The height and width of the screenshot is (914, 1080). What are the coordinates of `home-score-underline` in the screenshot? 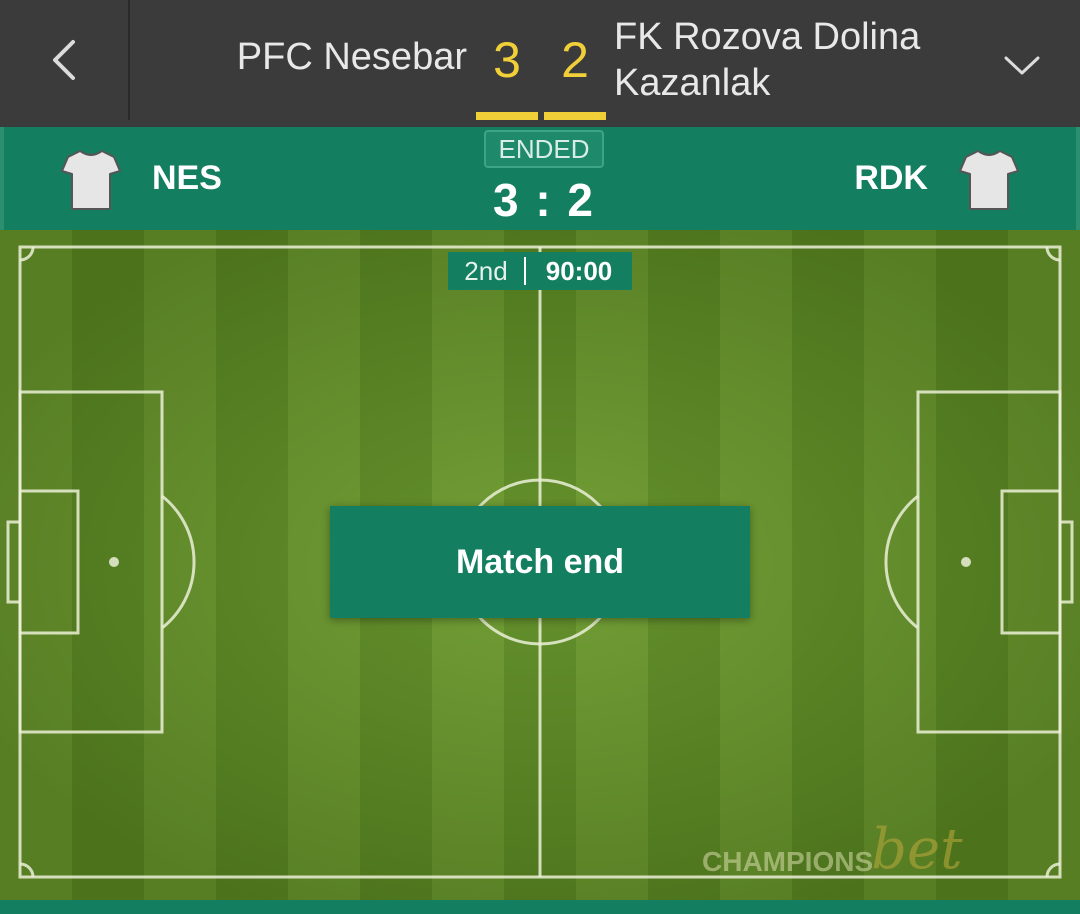 It's located at (507, 116).